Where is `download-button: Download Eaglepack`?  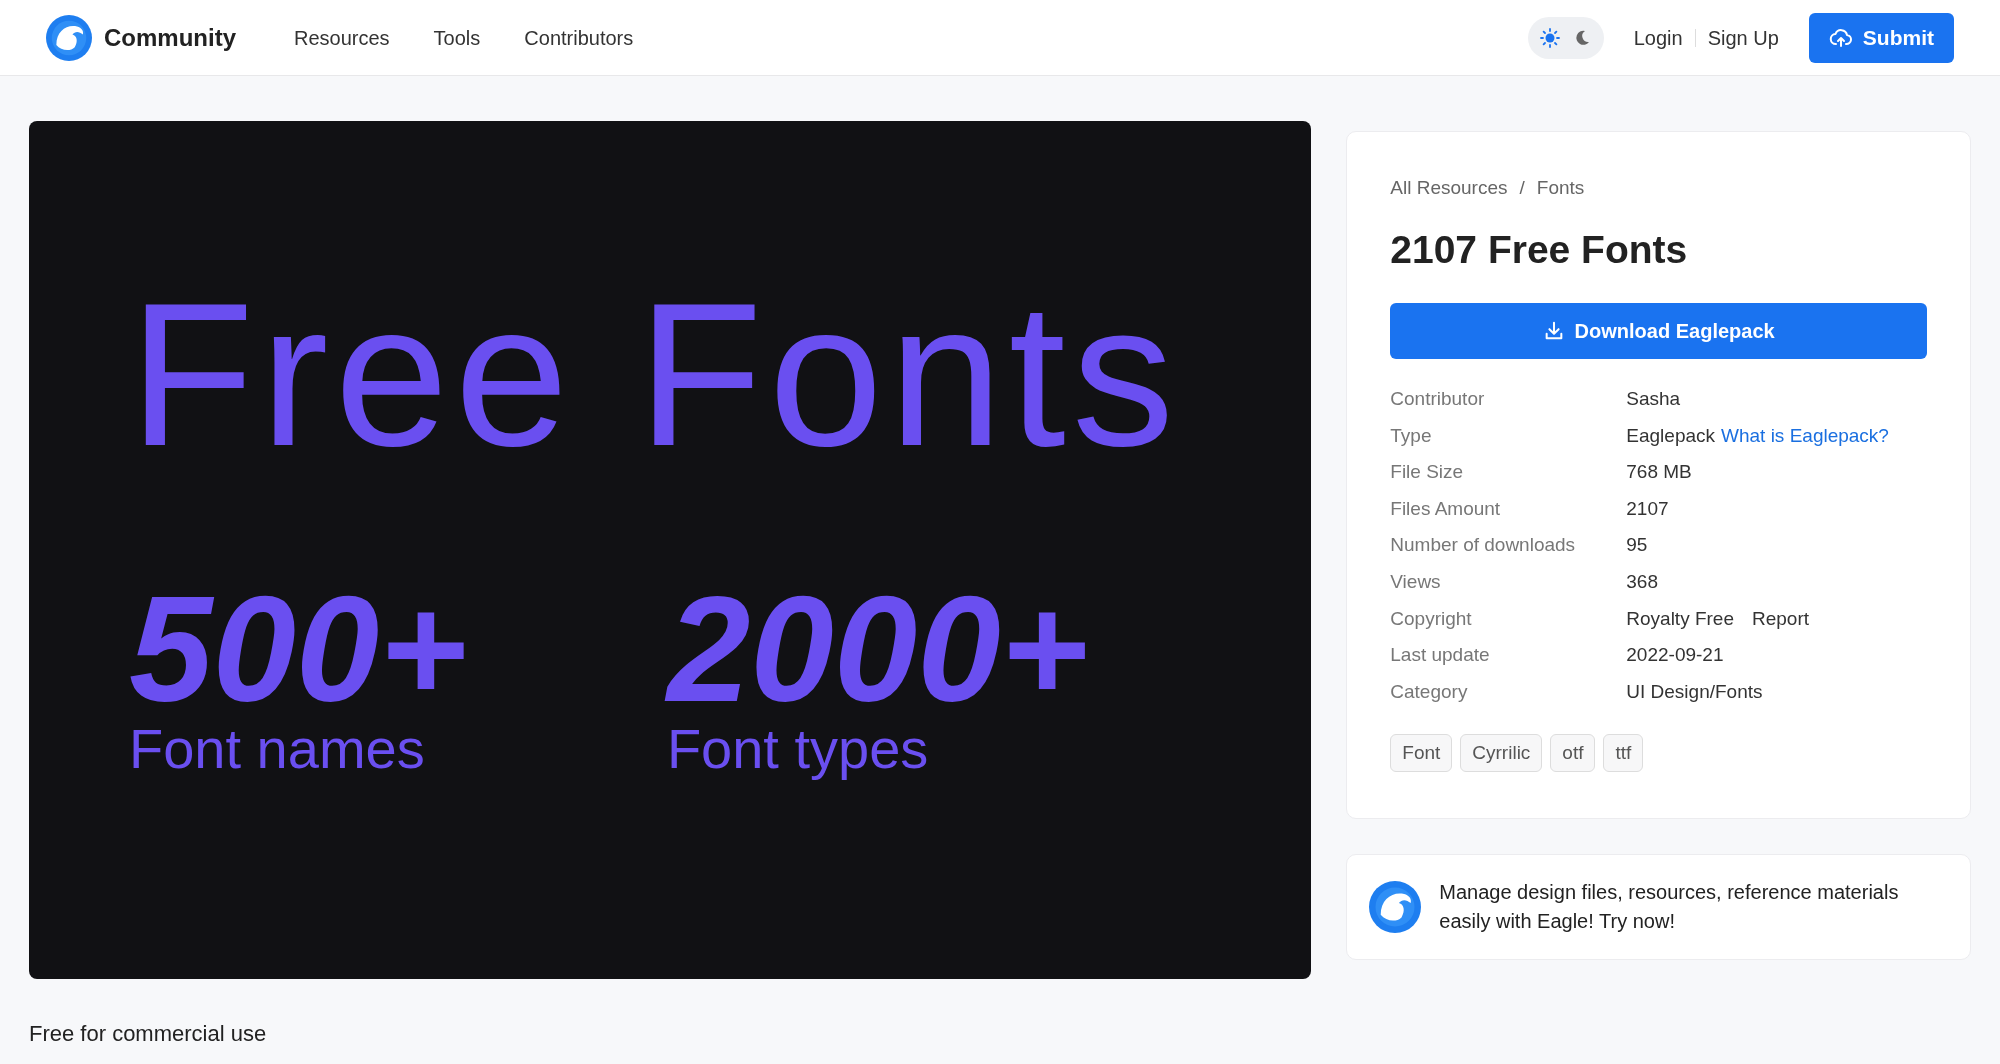 download-button: Download Eaglepack is located at coordinates (1658, 331).